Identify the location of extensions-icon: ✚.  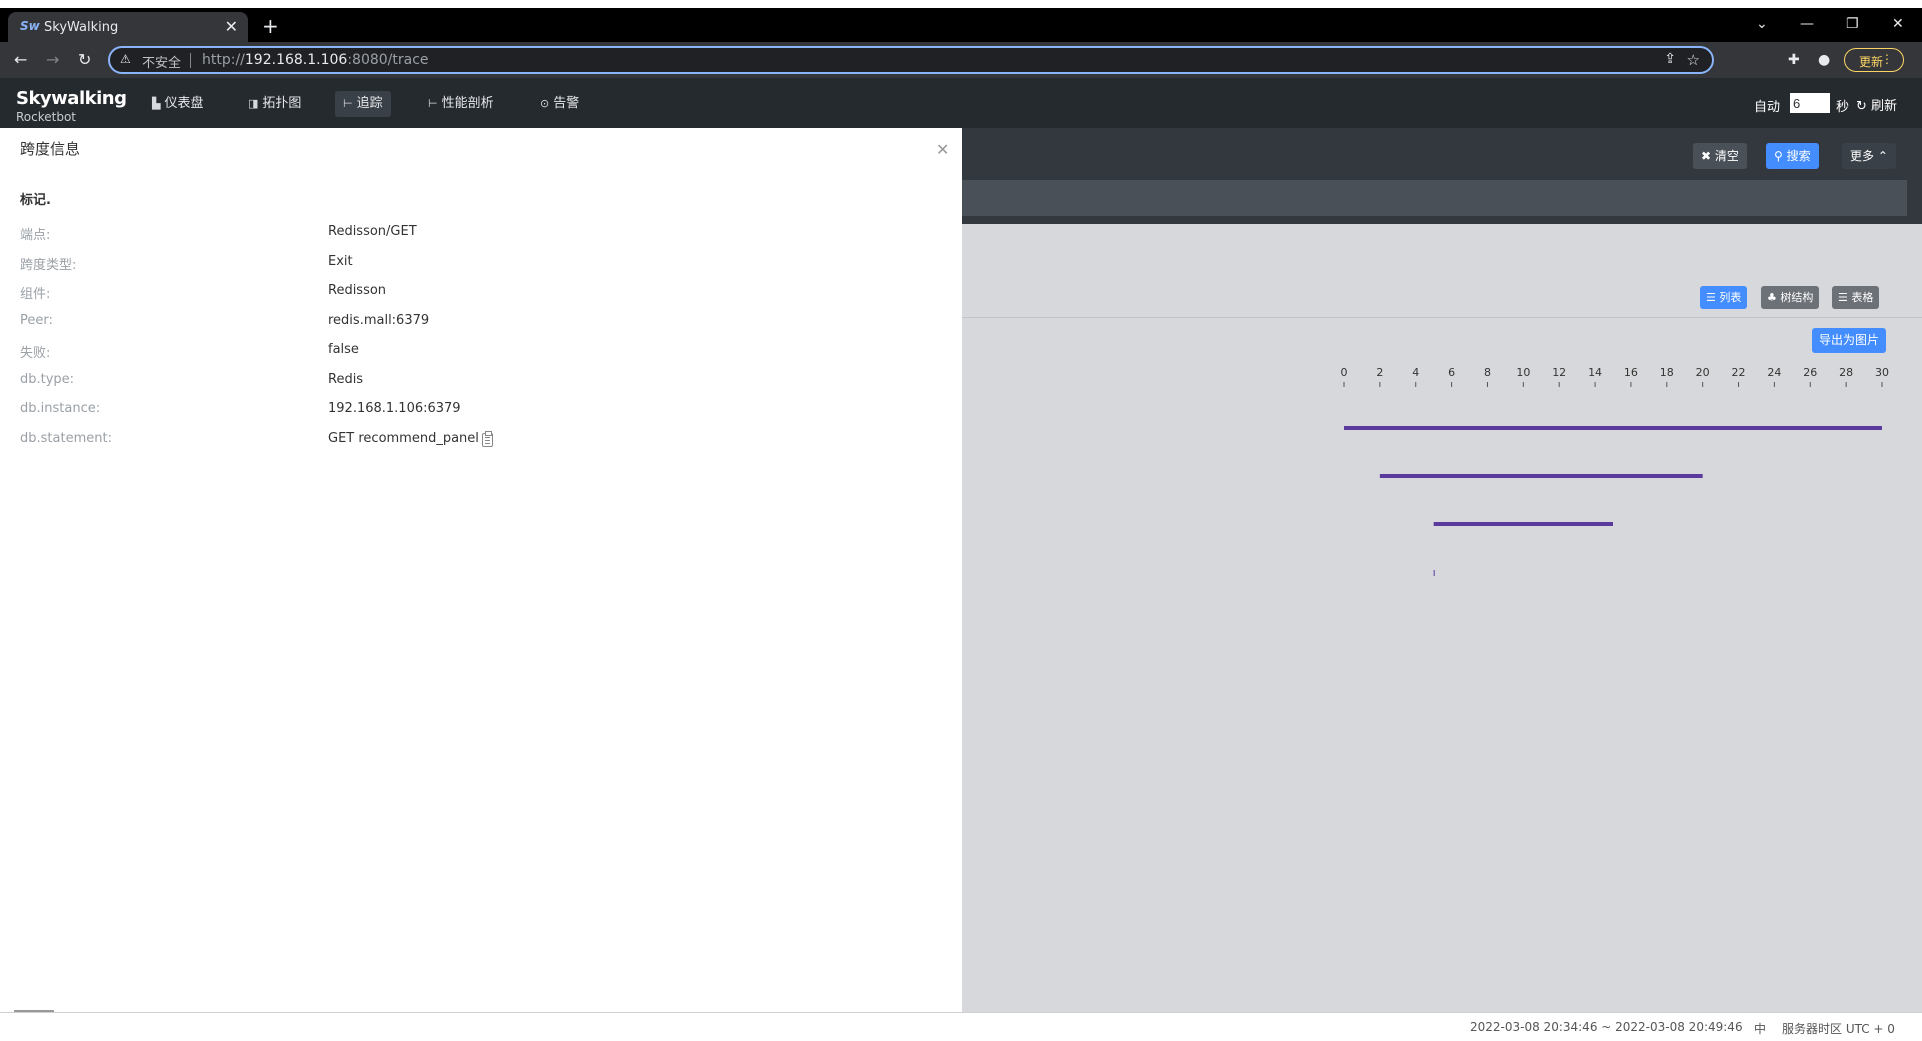
(1794, 60).